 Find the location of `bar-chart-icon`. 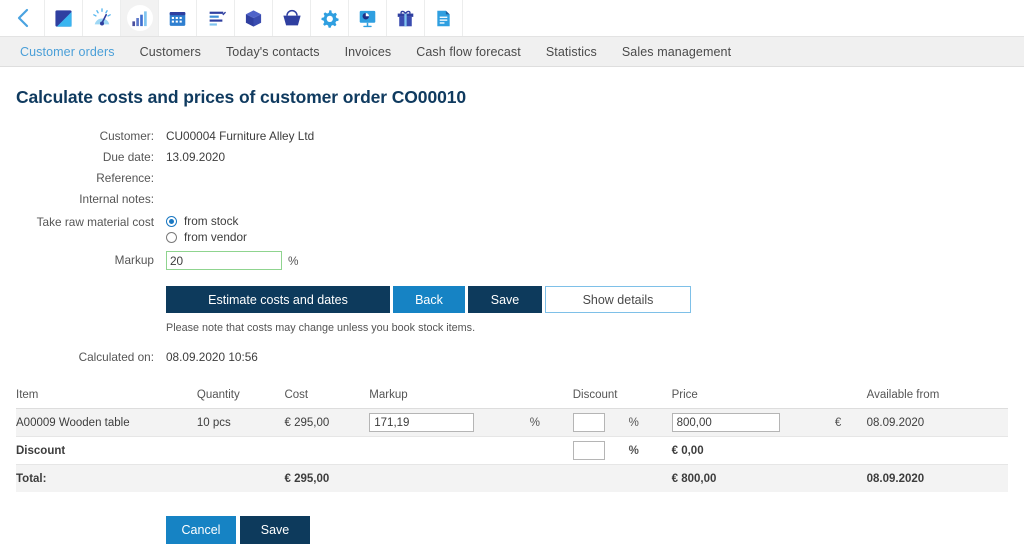

bar-chart-icon is located at coordinates (139, 18).